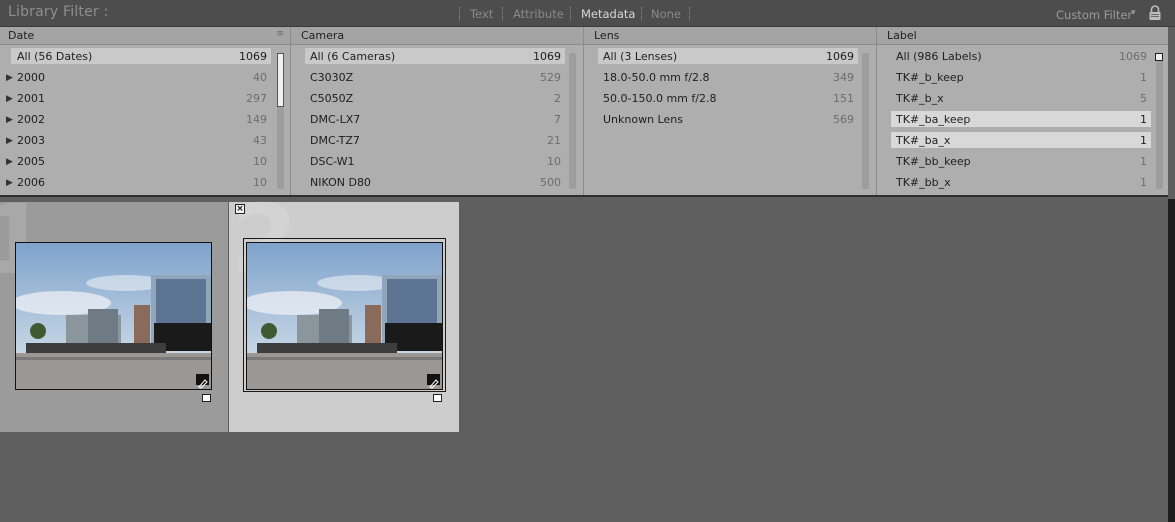  Describe the element at coordinates (435, 161) in the screenshot. I see `camera-row-dsc-w1: DSC-W1 10` at that location.